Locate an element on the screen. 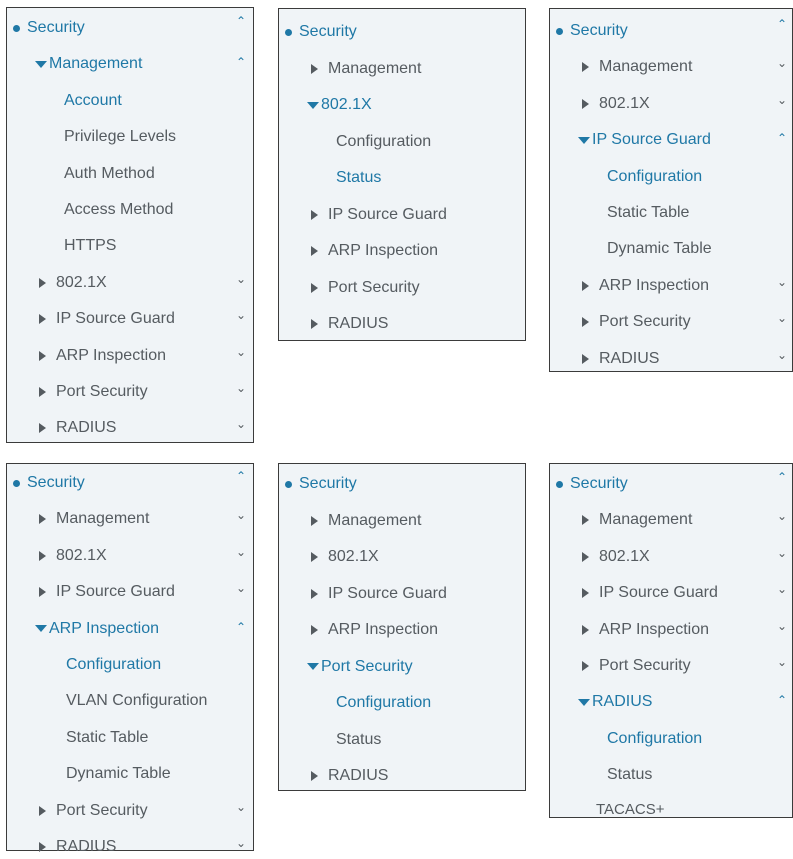 This screenshot has height=859, width=793. nav-subitem-https: HTTPS is located at coordinates (90, 246).